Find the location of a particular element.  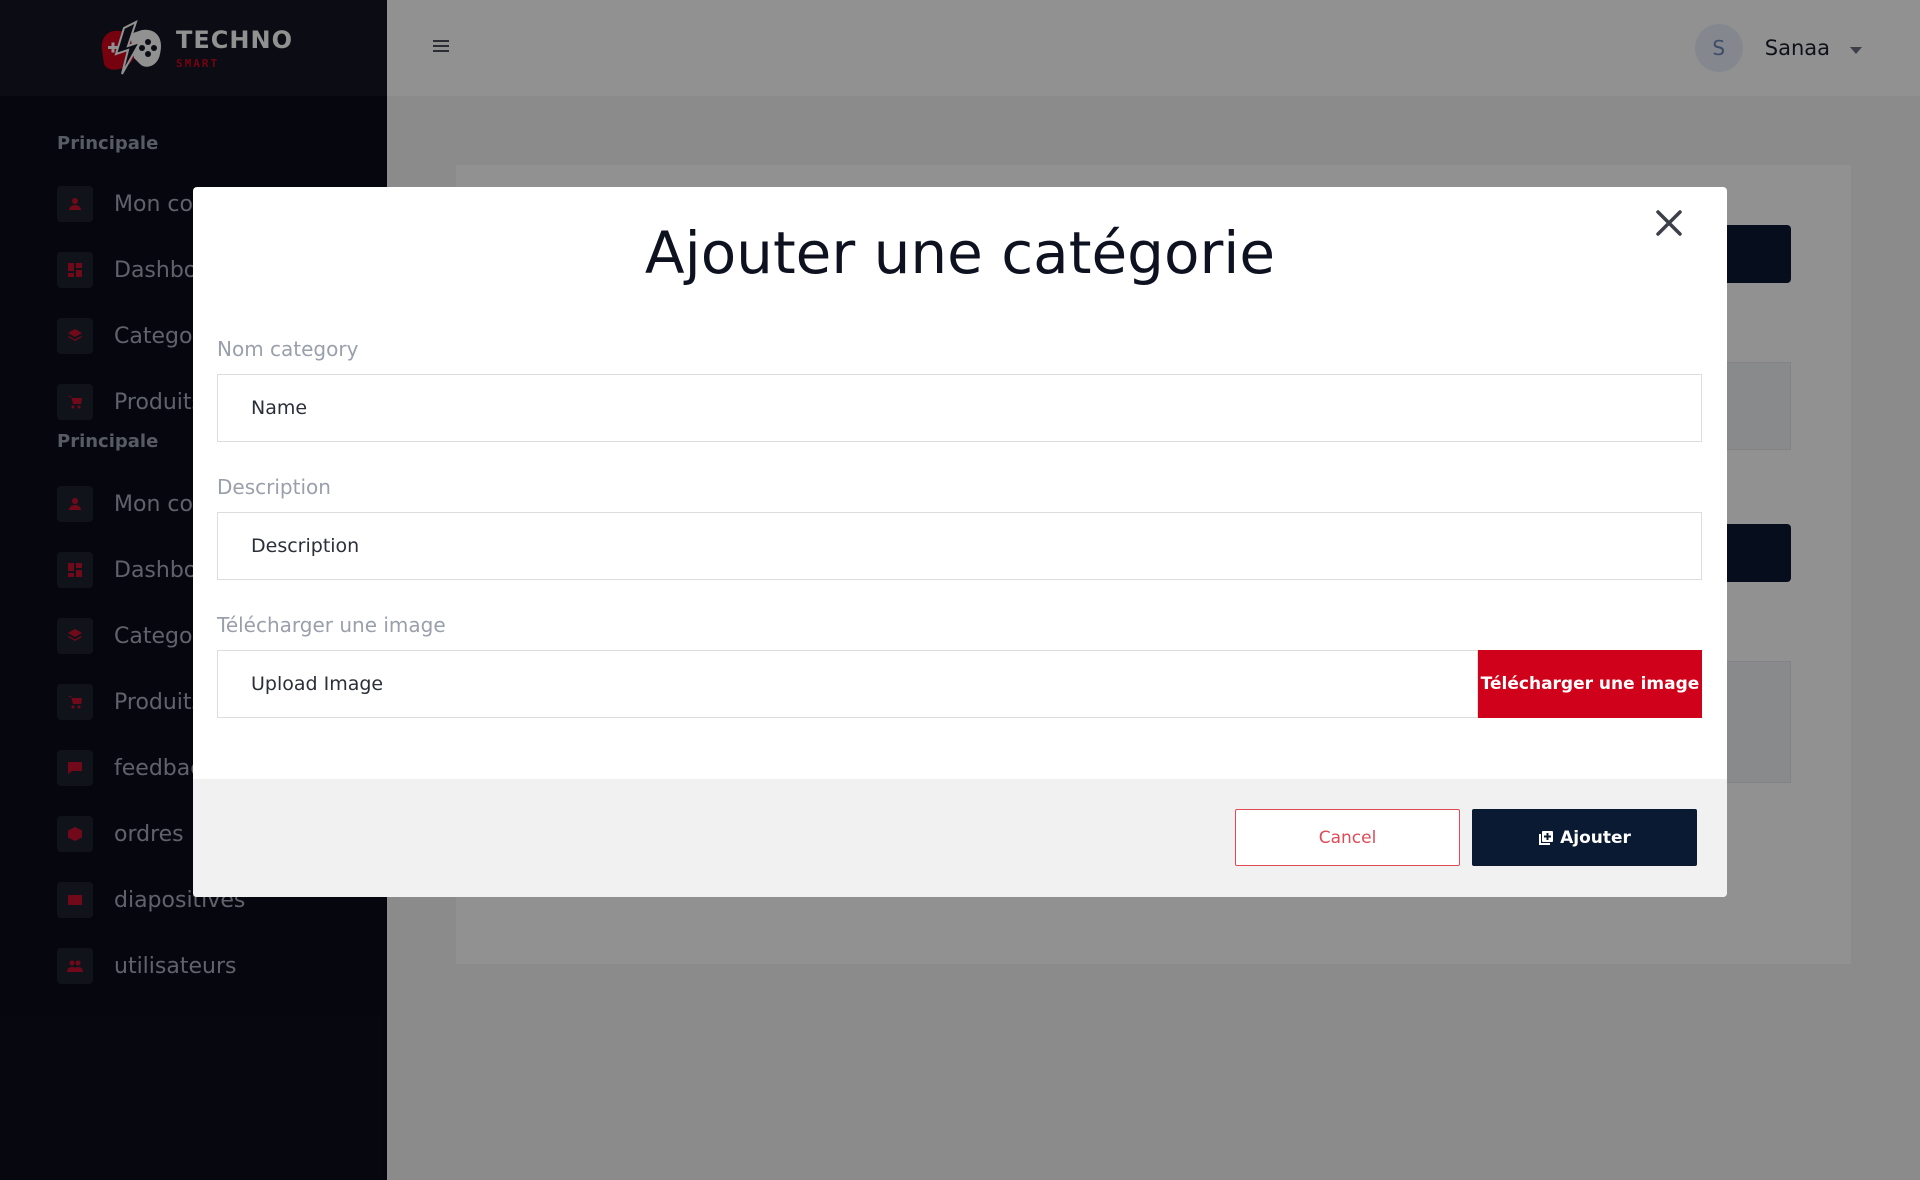

cancel-button: Cancel is located at coordinates (1347, 837).